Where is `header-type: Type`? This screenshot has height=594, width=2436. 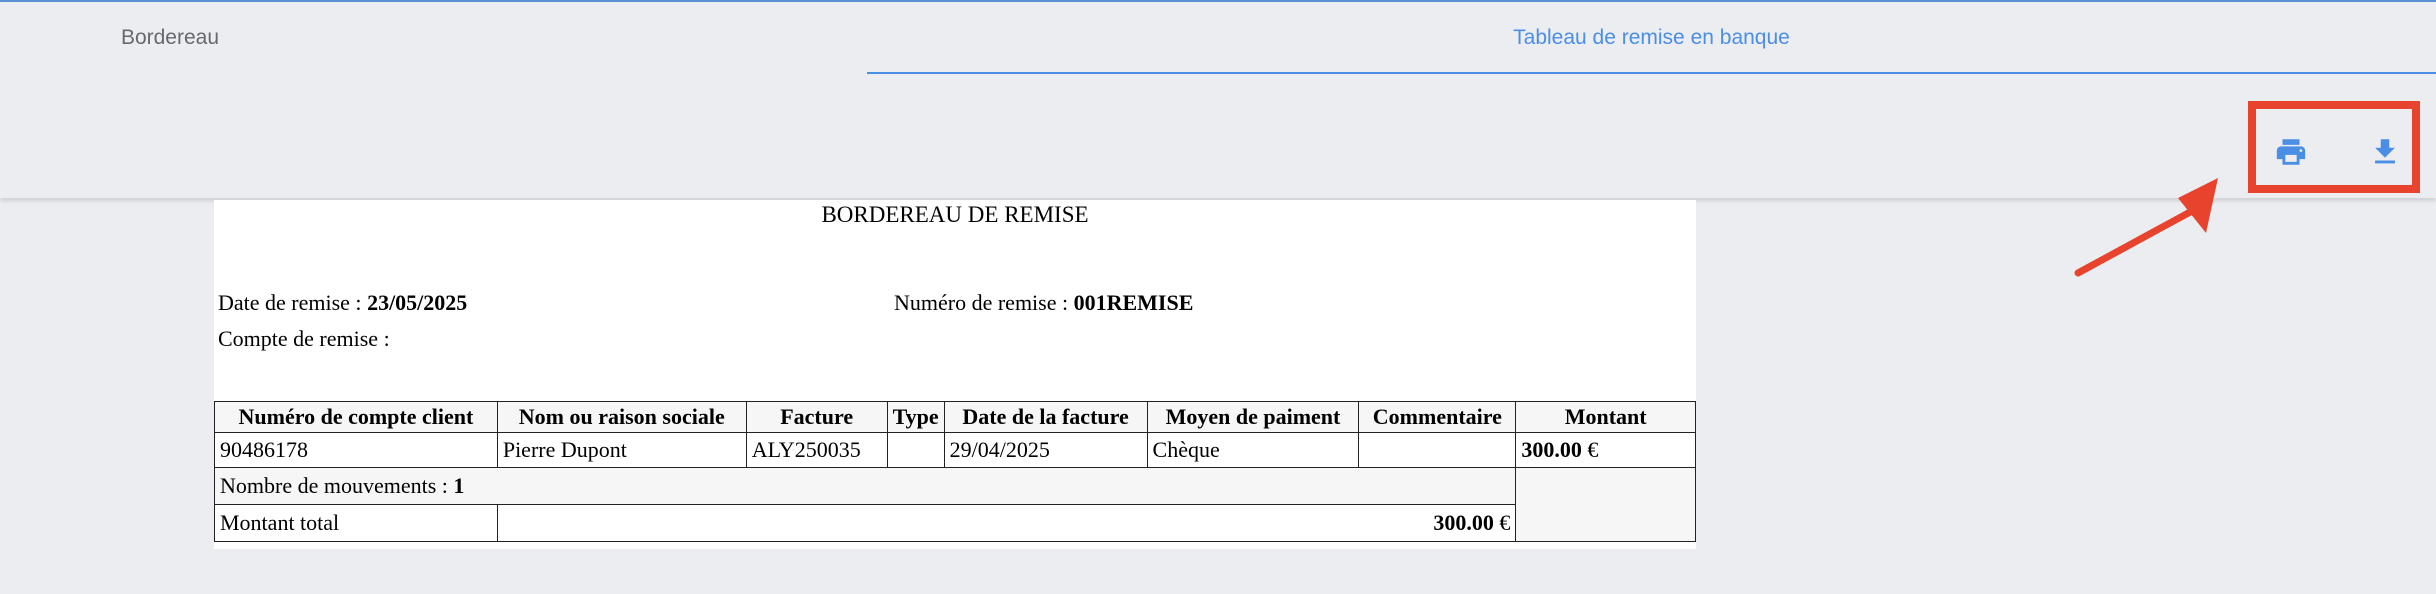
header-type: Type is located at coordinates (915, 417).